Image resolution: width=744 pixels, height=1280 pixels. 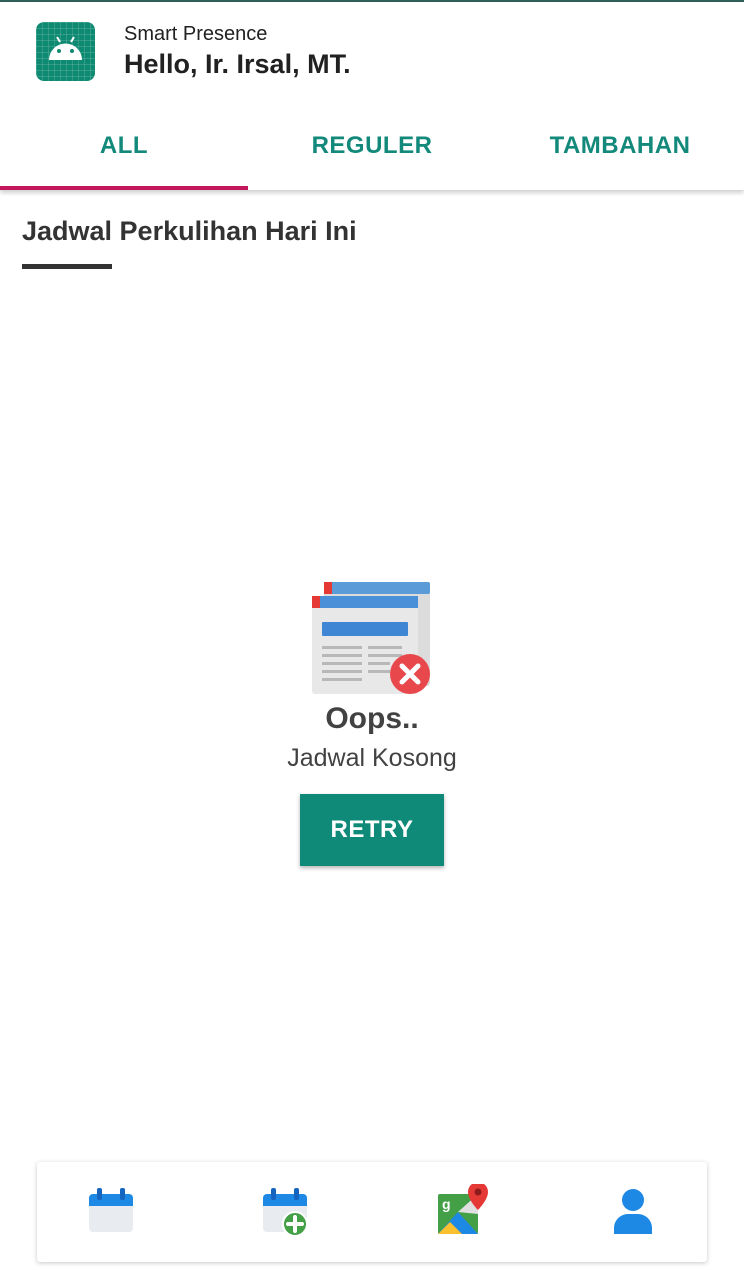 What do you see at coordinates (372, 718) in the screenshot?
I see `empty-title: Oops..` at bounding box center [372, 718].